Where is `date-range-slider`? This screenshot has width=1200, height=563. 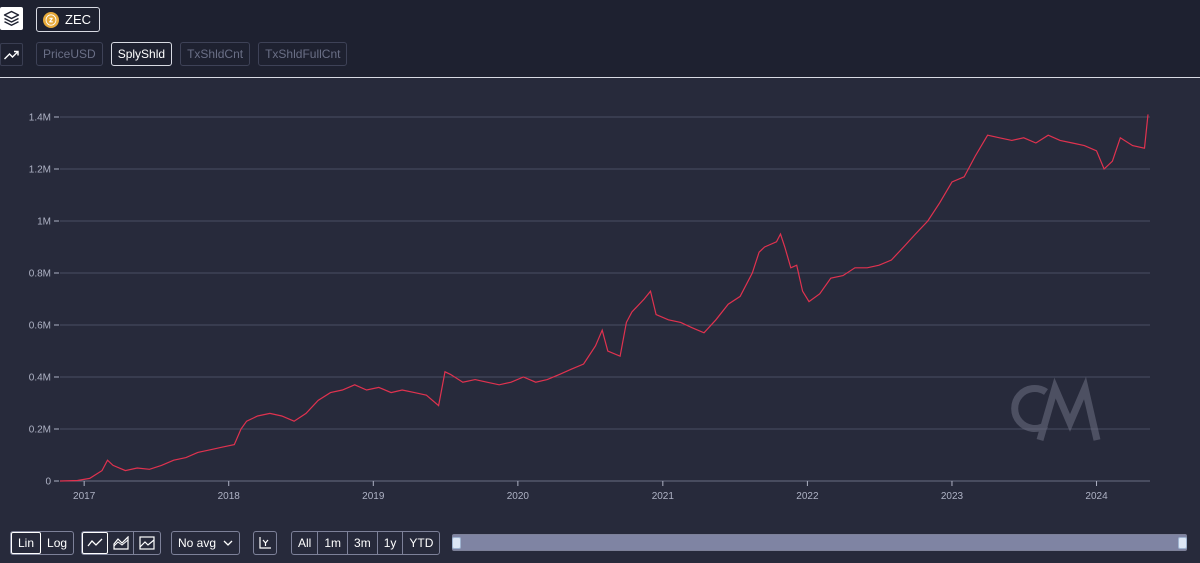
date-range-slider is located at coordinates (819, 542).